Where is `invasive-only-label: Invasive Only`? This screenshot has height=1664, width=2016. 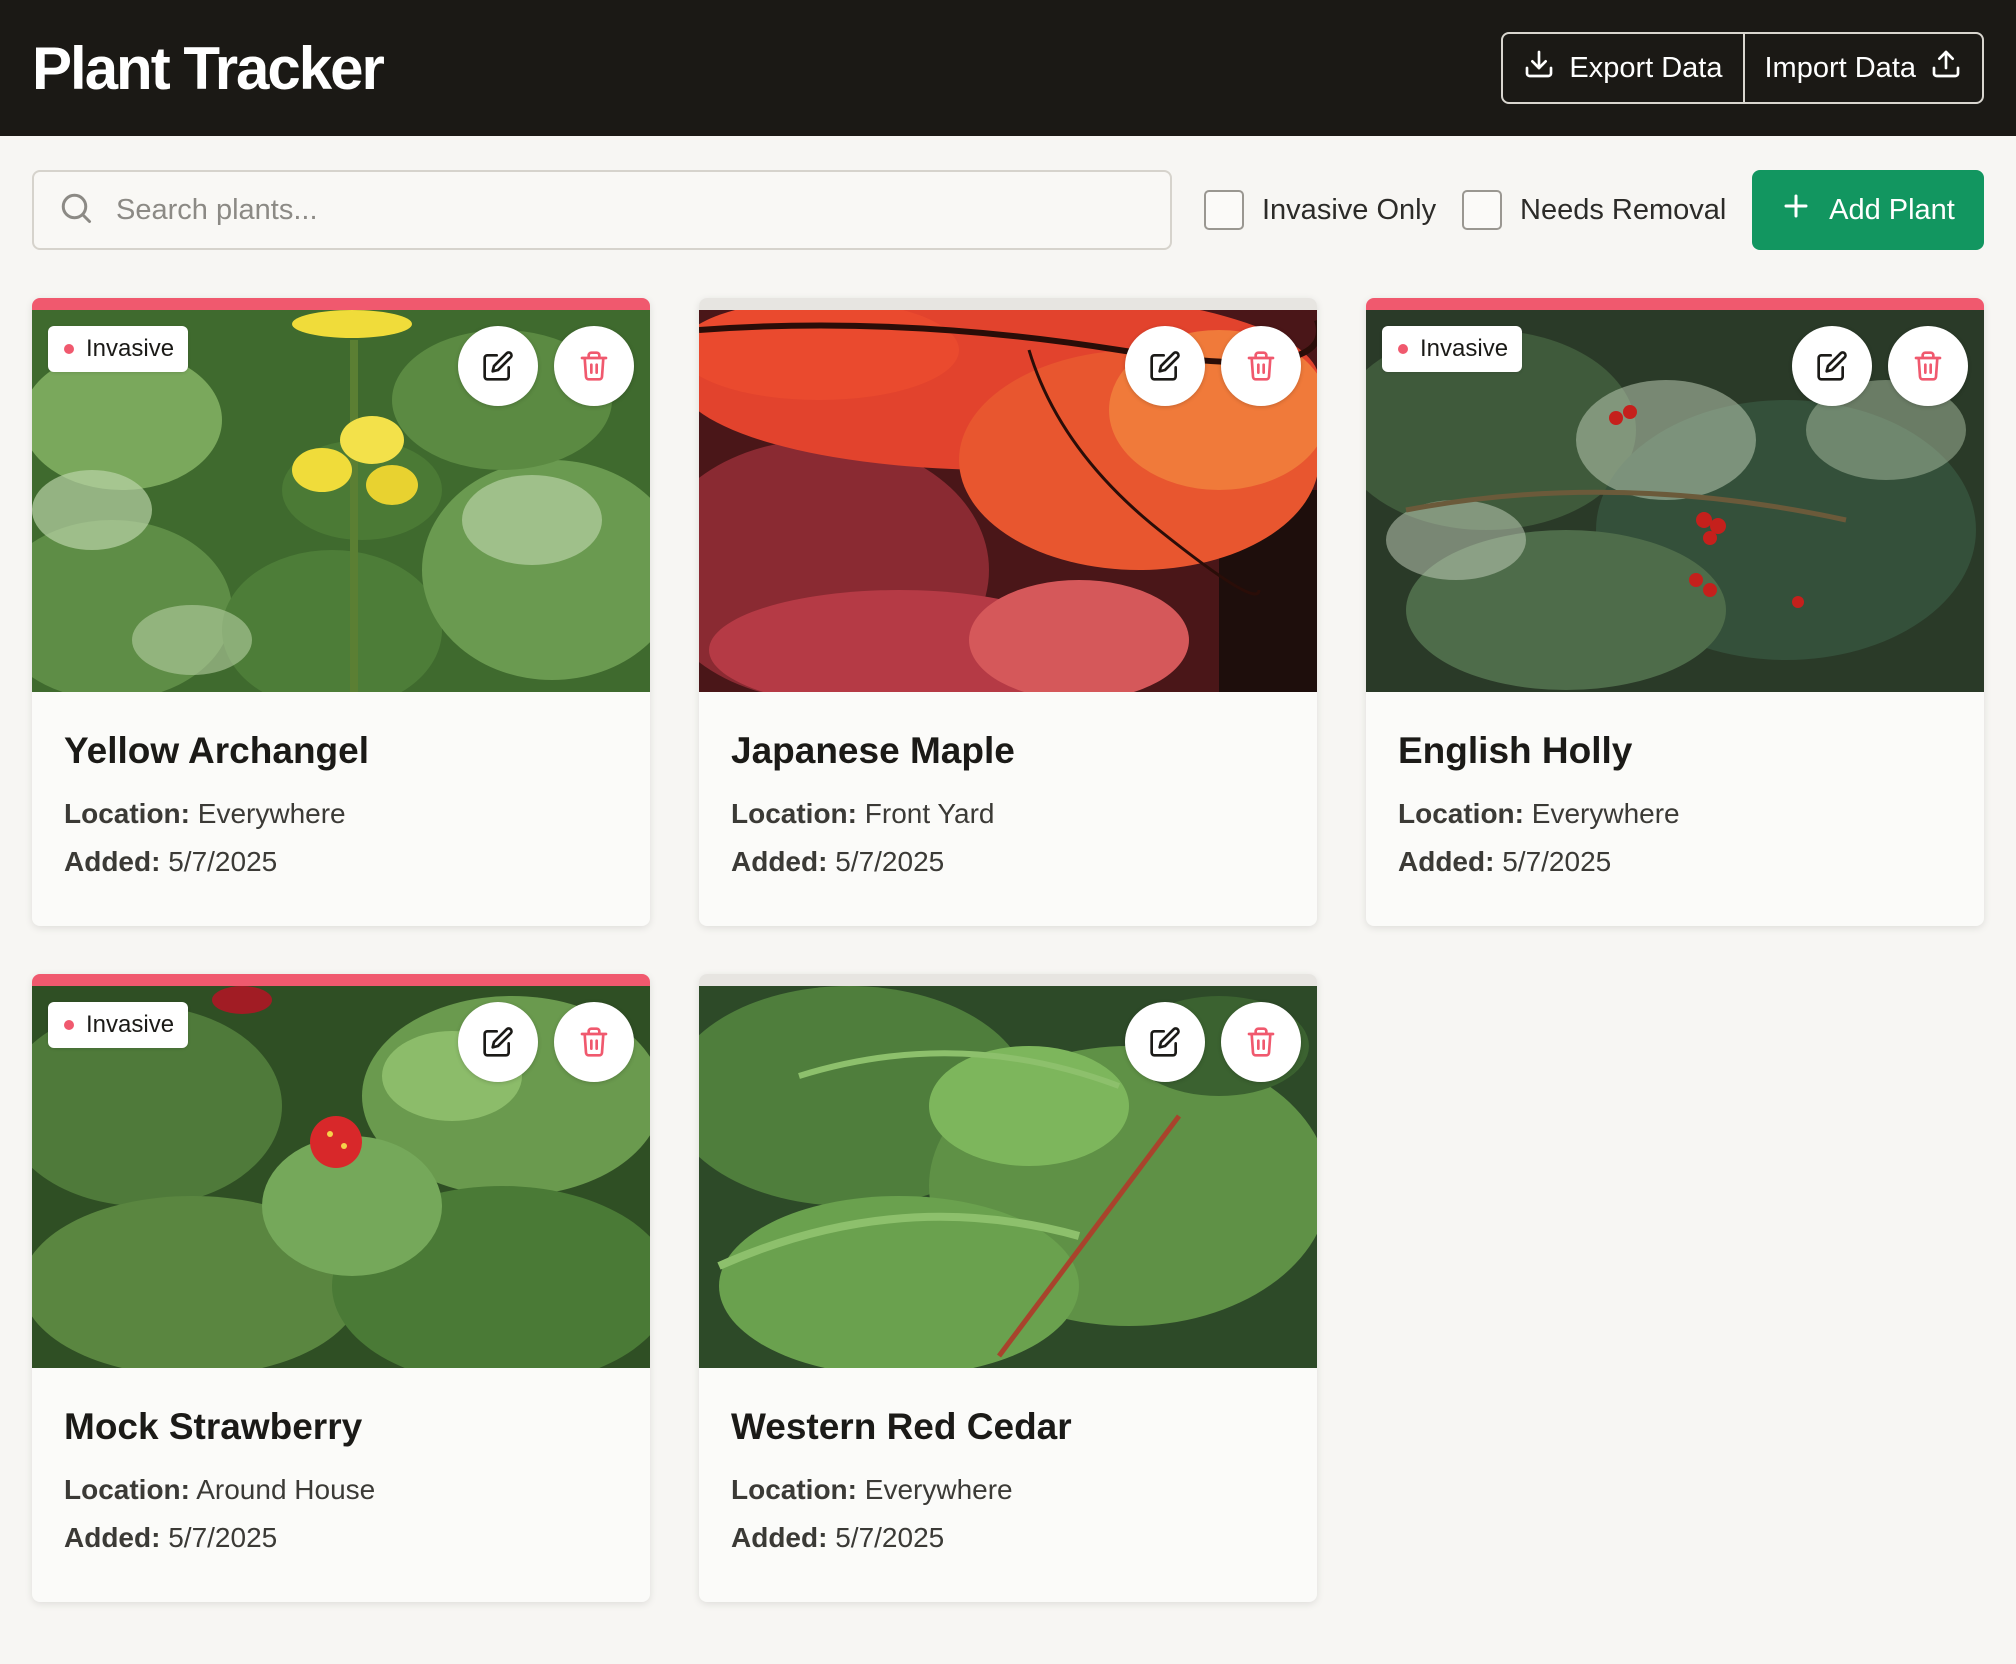 invasive-only-label: Invasive Only is located at coordinates (1349, 209).